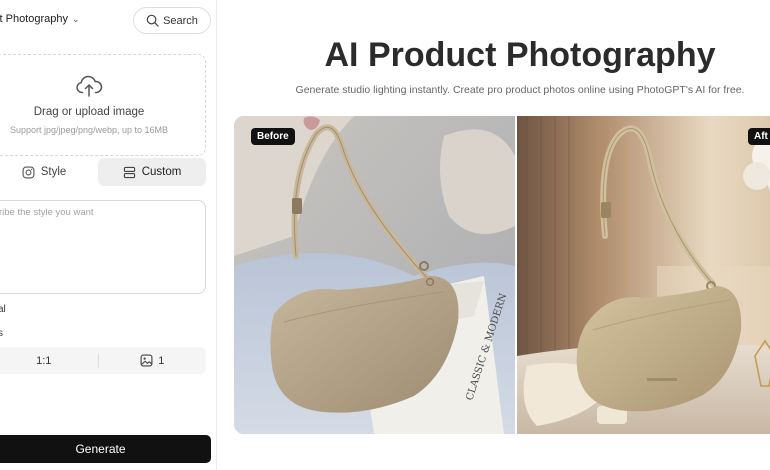 Image resolution: width=770 pixels, height=470 pixels. I want to click on generate-button: Generate, so click(105, 449).